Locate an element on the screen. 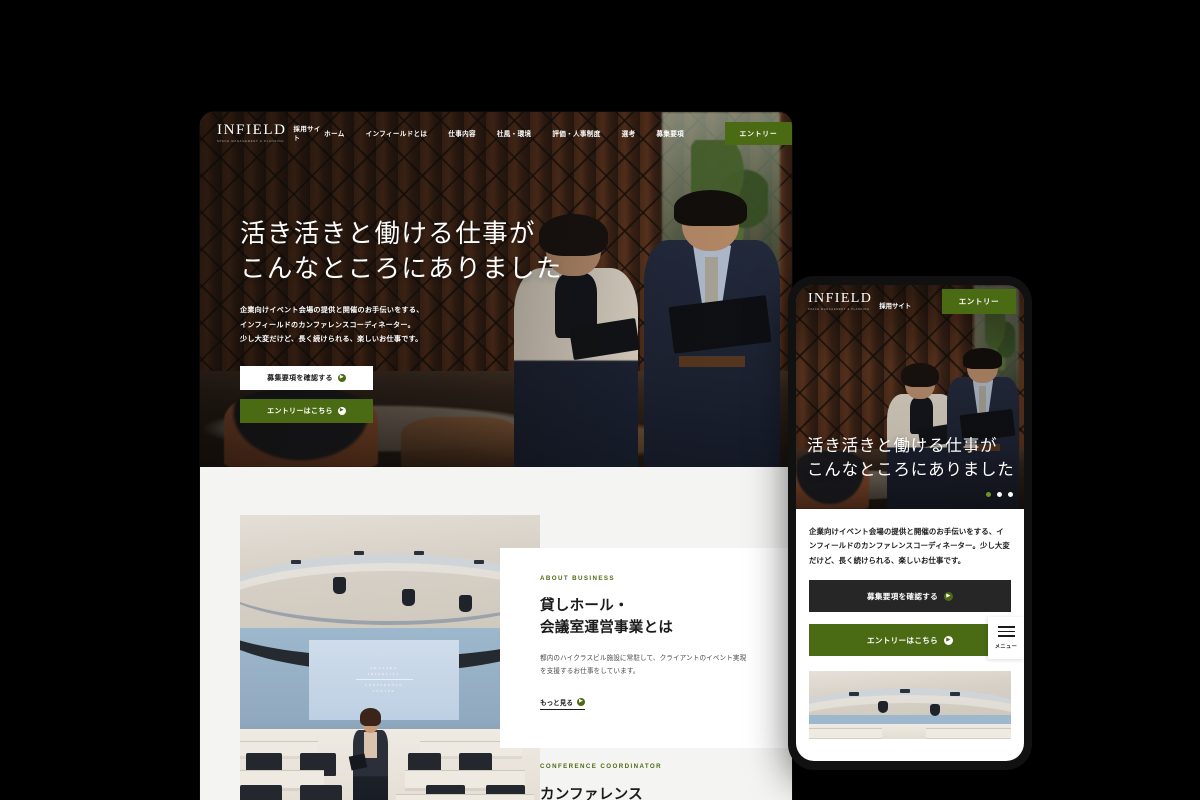 This screenshot has width=1200, height=800. projection-screen: AKASAKA INTERCITY CONFERENCE CENTER is located at coordinates (384, 679).